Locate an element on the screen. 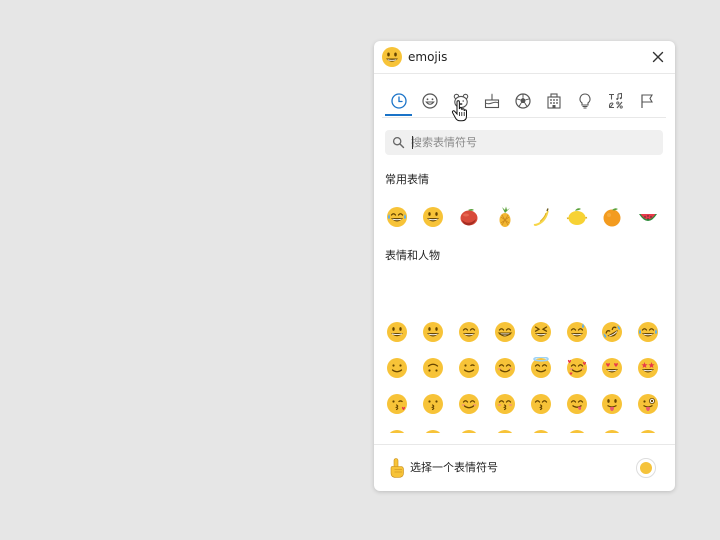 The width and height of the screenshot is (720, 540). search-box is located at coordinates (524, 142).